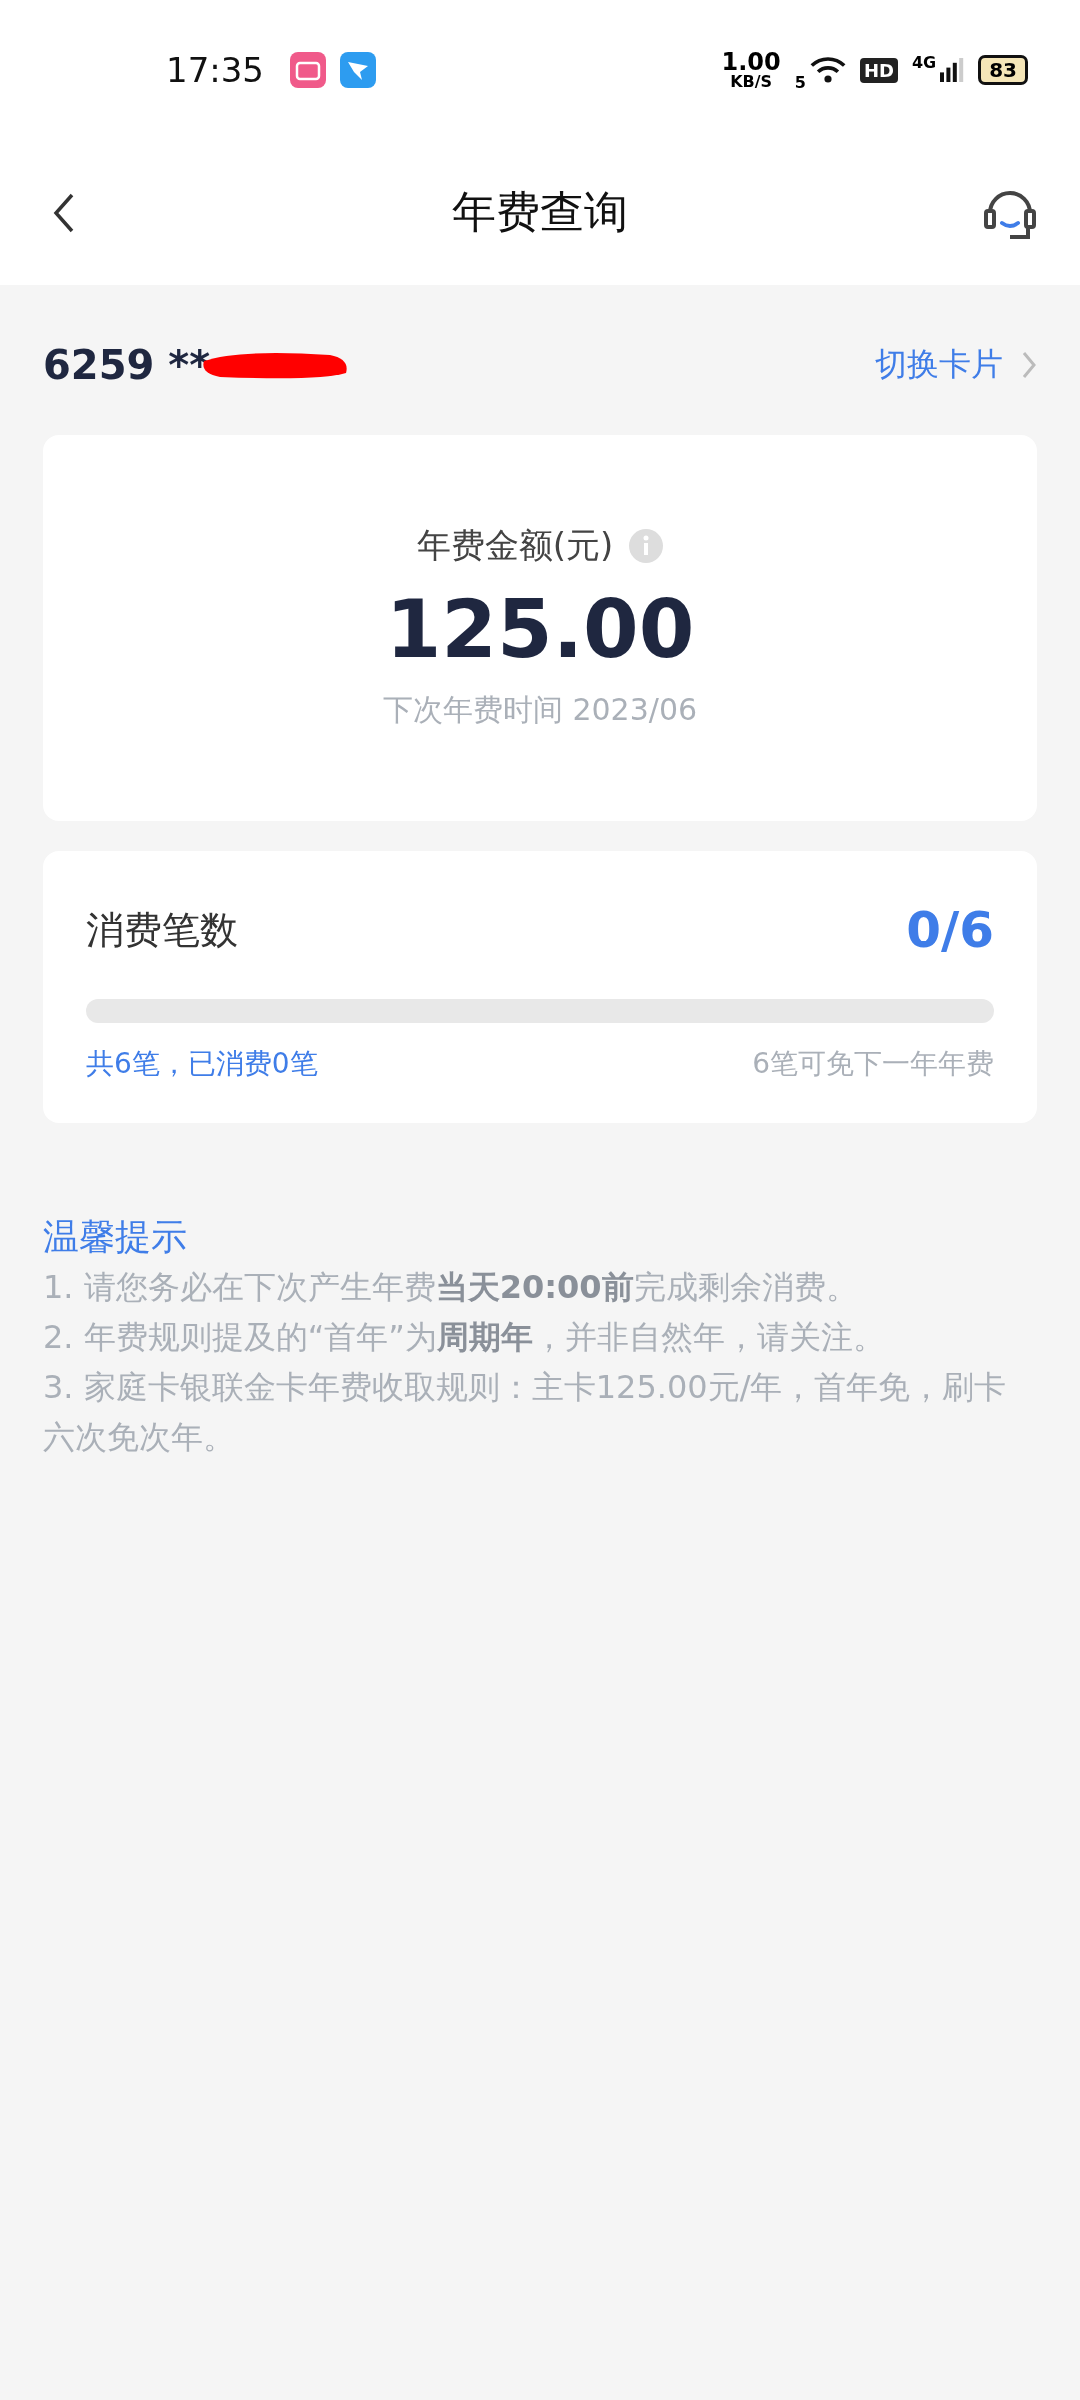 This screenshot has width=1080, height=2400. I want to click on bird-app-icon, so click(358, 70).